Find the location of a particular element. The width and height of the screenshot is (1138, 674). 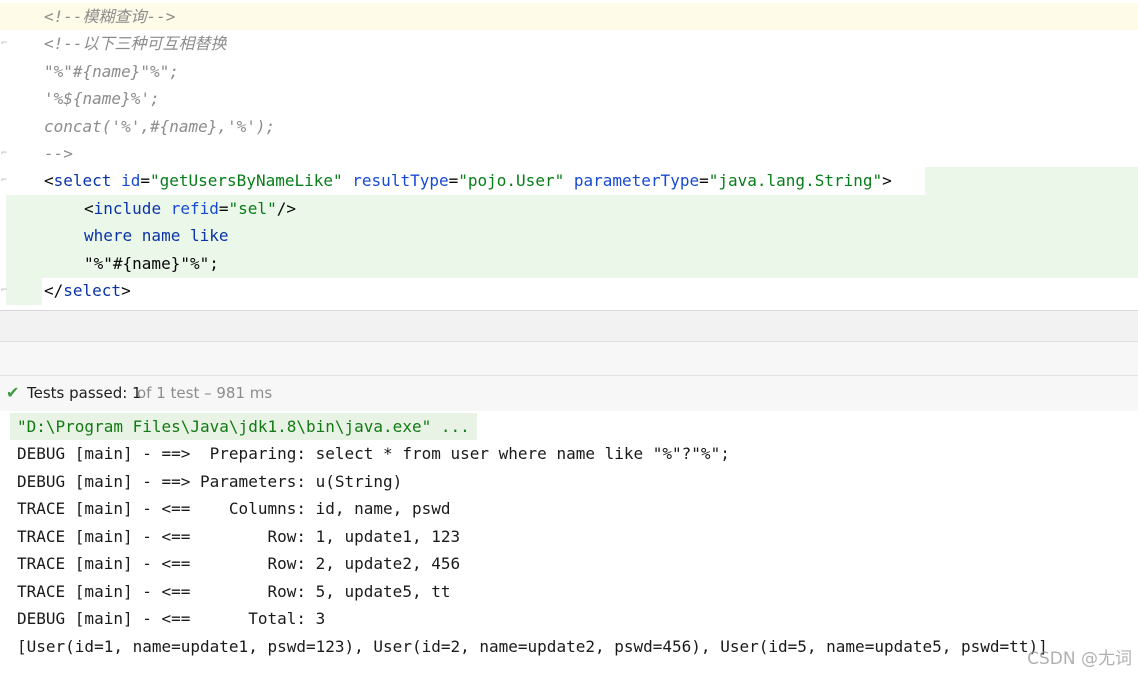

code-token: <!--模糊查询--> is located at coordinates (110, 16).